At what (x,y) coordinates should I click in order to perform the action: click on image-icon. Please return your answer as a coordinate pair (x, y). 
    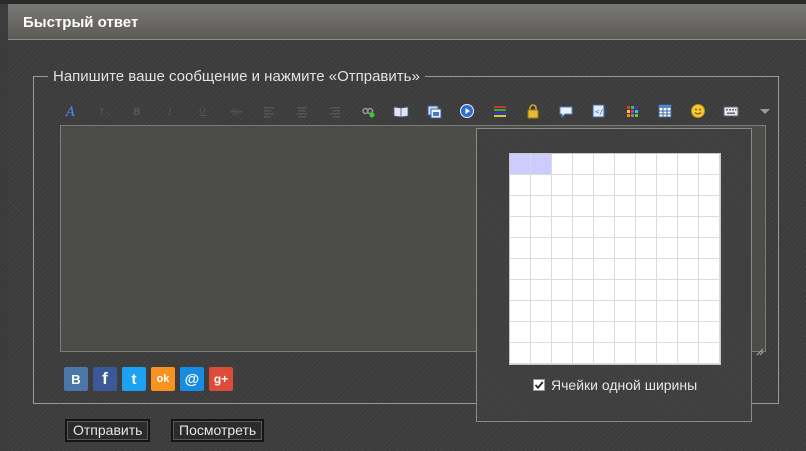
    Looking at the image, I should click on (434, 111).